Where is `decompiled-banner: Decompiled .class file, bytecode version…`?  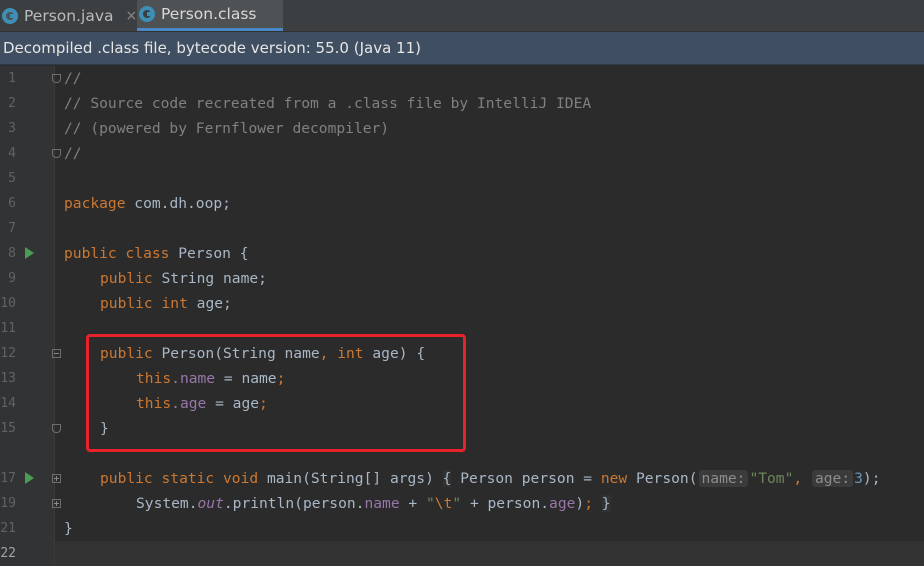 decompiled-banner: Decompiled .class file, bytecode version… is located at coordinates (462, 48).